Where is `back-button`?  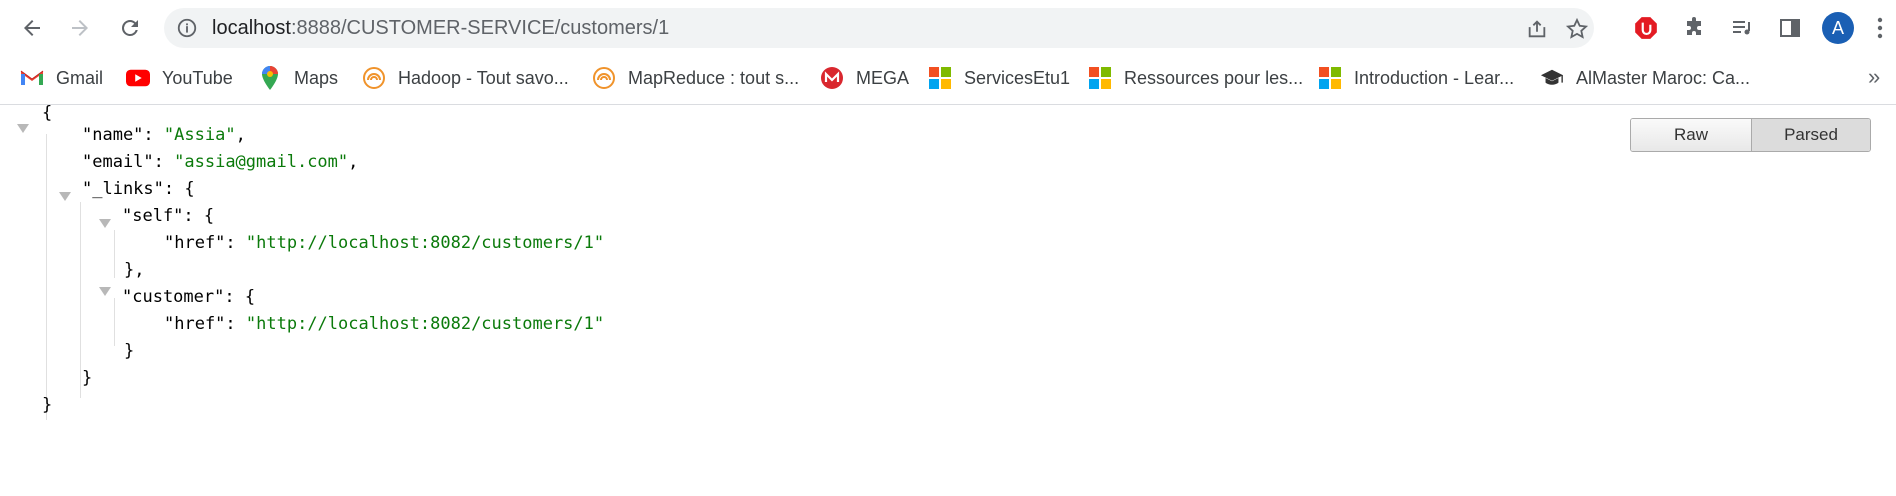 back-button is located at coordinates (32, 28).